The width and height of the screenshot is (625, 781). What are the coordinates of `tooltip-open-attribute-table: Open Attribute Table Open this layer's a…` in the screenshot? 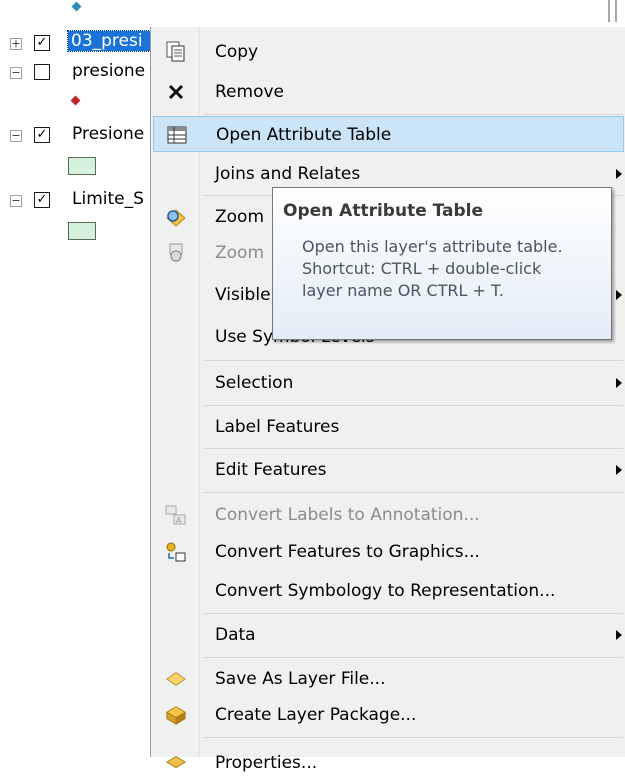 It's located at (442, 263).